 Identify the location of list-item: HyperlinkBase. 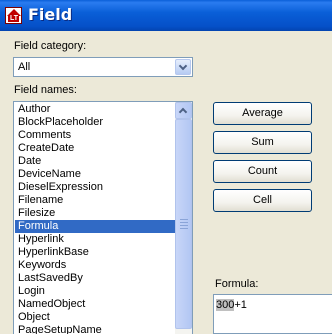
(95, 252).